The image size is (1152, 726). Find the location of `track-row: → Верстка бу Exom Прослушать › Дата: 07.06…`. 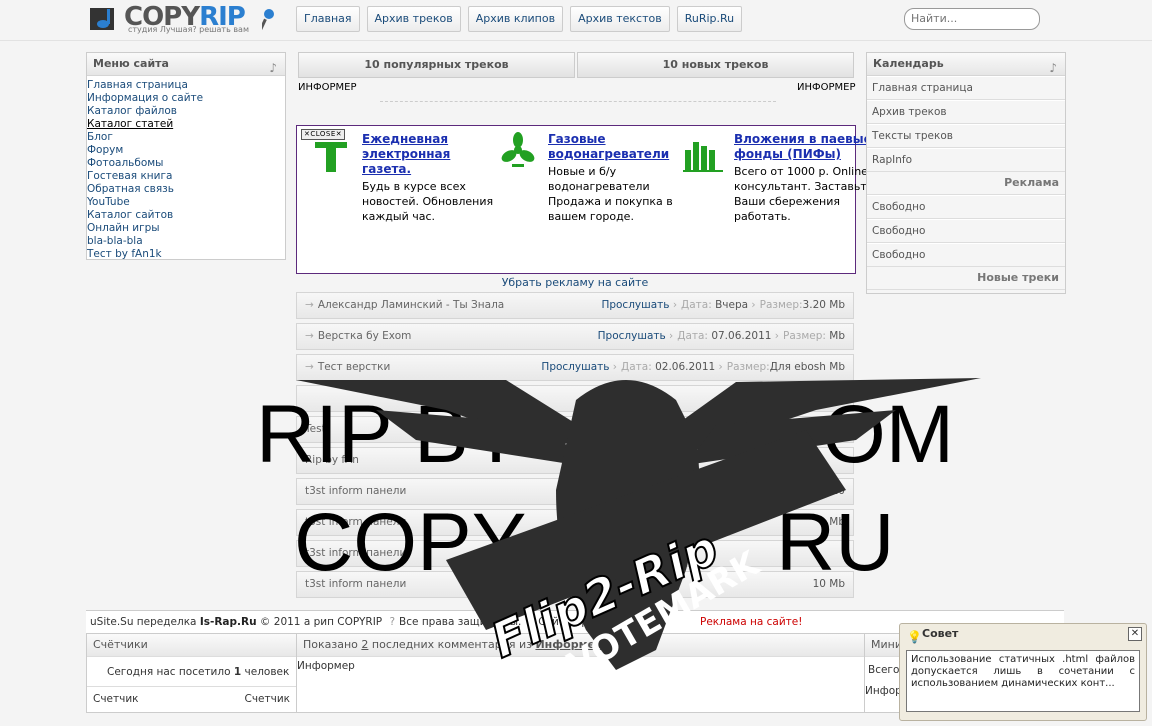

track-row: → Верстка бу Exom Прослушать › Дата: 07.06… is located at coordinates (575, 336).